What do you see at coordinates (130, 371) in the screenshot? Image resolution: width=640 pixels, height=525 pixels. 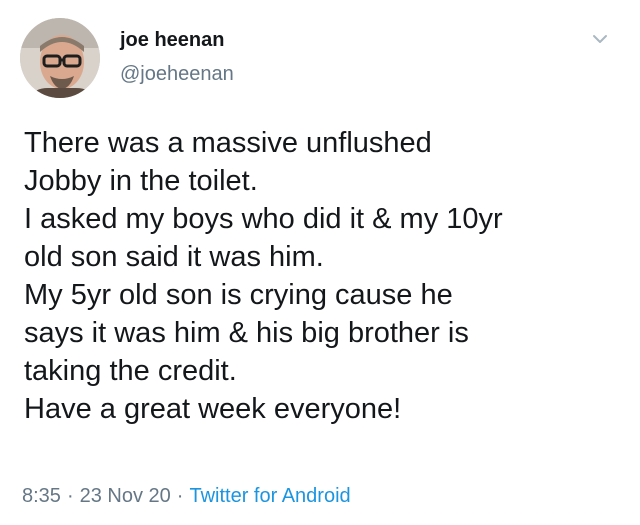 I see `tweet-line: taking the credit.` at bounding box center [130, 371].